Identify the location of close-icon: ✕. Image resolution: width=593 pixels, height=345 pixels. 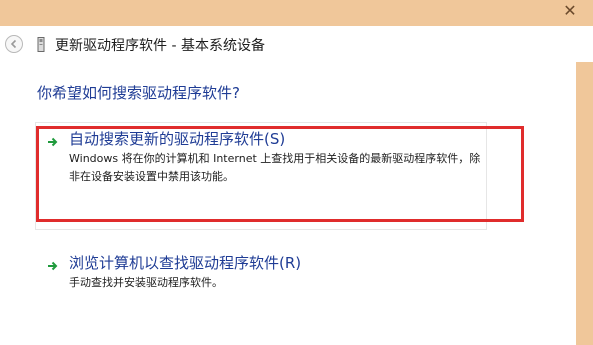
(570, 10).